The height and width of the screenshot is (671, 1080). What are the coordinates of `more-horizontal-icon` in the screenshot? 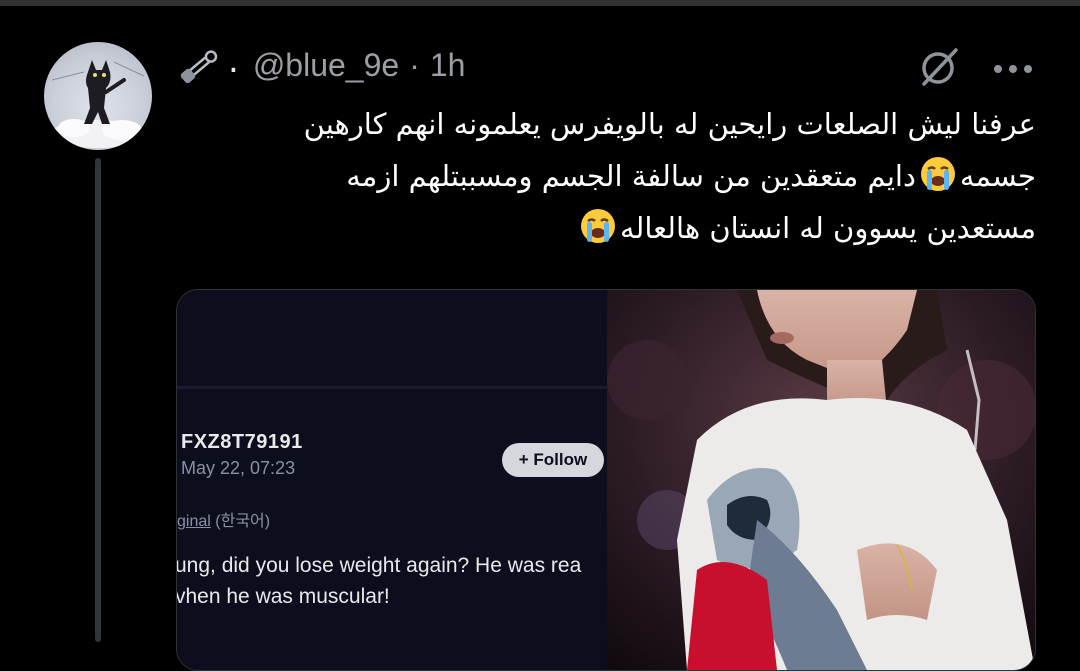 It's located at (1013, 66).